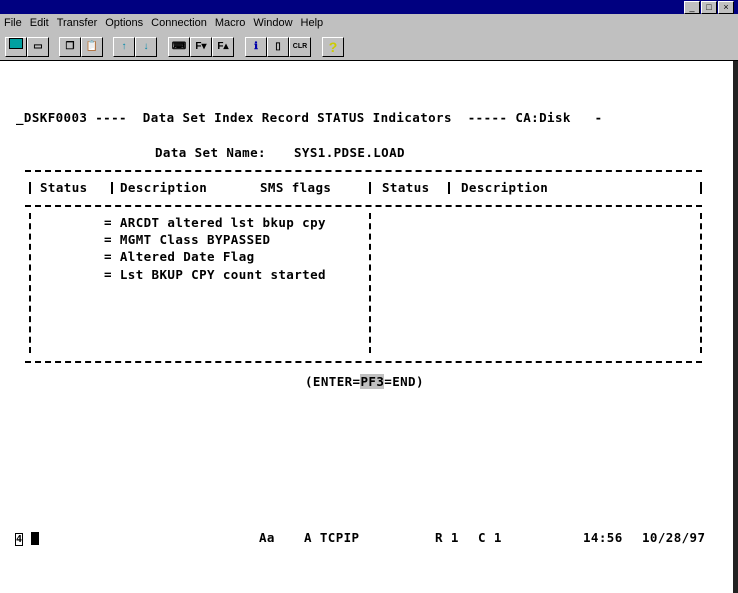  What do you see at coordinates (404, 381) in the screenshot?
I see `footer-text: =END)` at bounding box center [404, 381].